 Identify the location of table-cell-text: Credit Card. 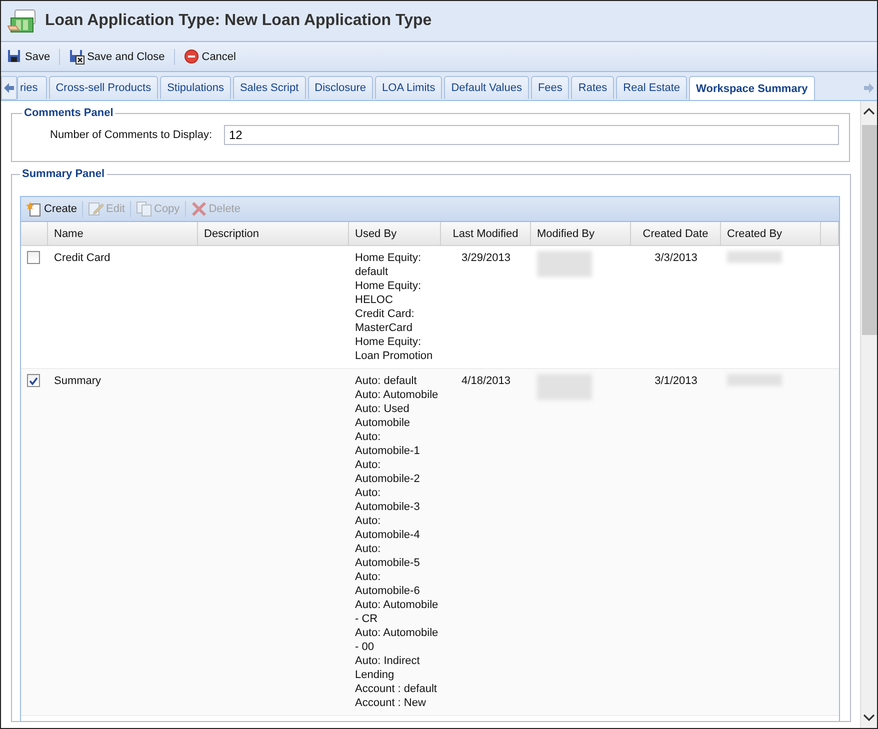
(82, 258).